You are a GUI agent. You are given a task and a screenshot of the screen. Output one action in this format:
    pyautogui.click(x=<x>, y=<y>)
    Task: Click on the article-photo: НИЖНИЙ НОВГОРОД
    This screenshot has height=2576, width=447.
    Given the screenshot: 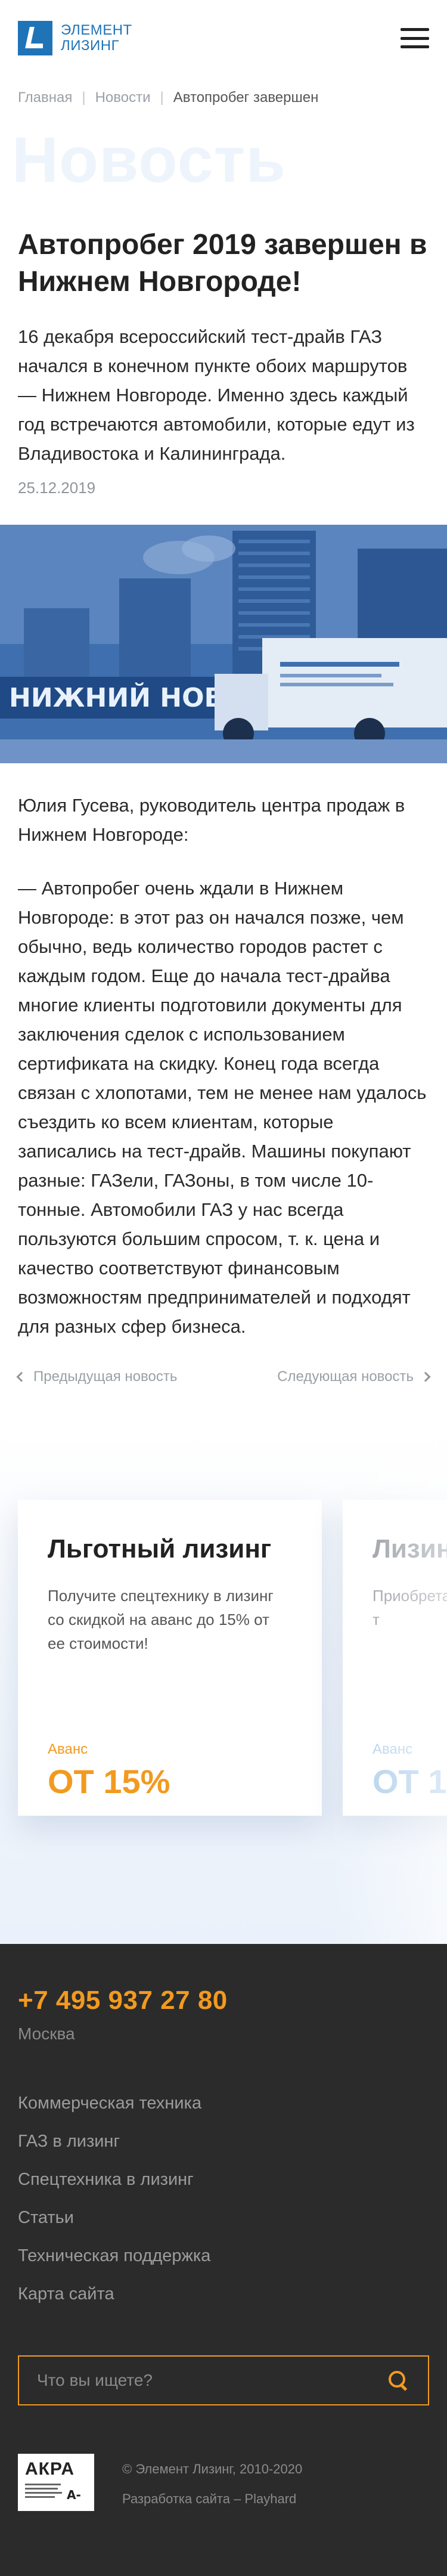 What is the action you would take?
    pyautogui.click(x=223, y=644)
    